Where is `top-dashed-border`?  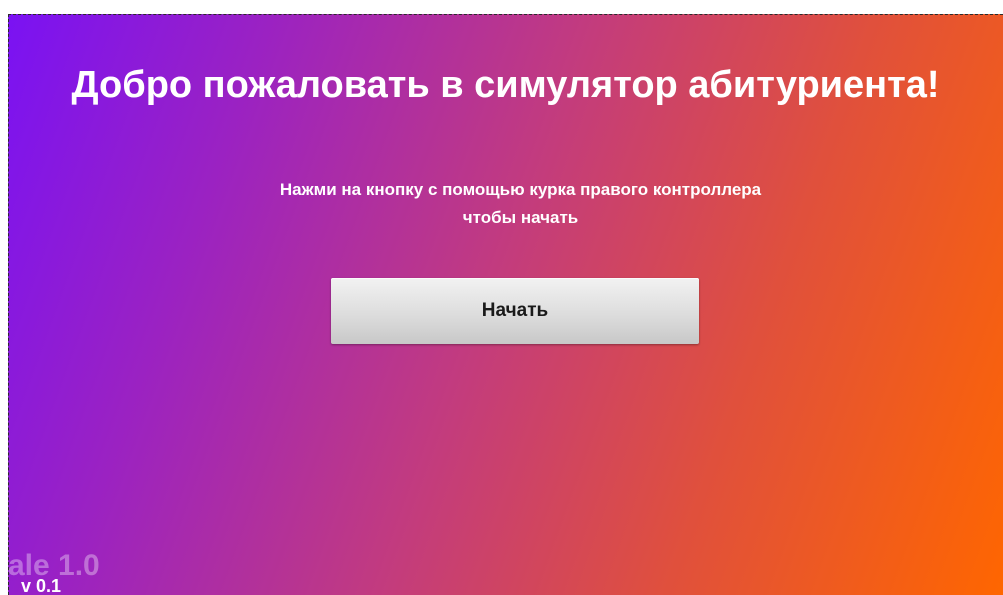
top-dashed-border is located at coordinates (505, 14).